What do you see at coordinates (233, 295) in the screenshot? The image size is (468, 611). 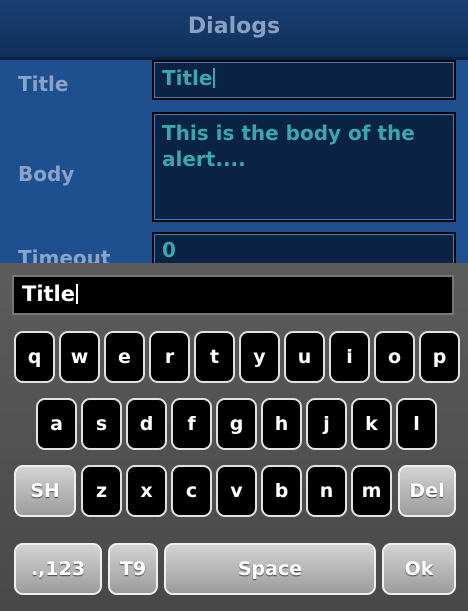 I see `keyboard-input-field: Title` at bounding box center [233, 295].